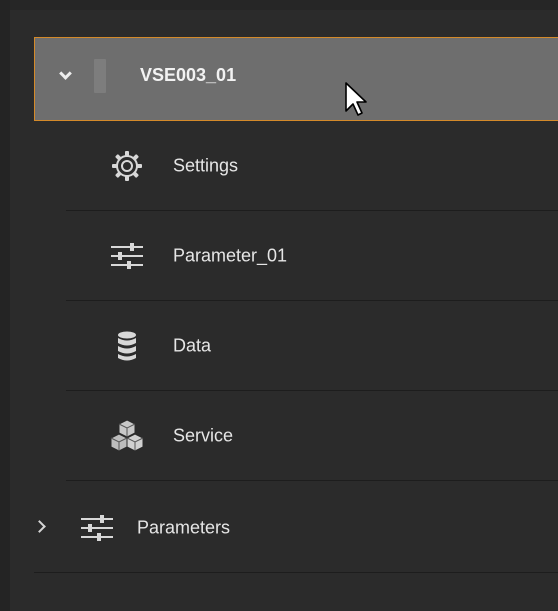 This screenshot has height=611, width=558. What do you see at coordinates (295, 528) in the screenshot?
I see `tree-item-parameters: Parameters` at bounding box center [295, 528].